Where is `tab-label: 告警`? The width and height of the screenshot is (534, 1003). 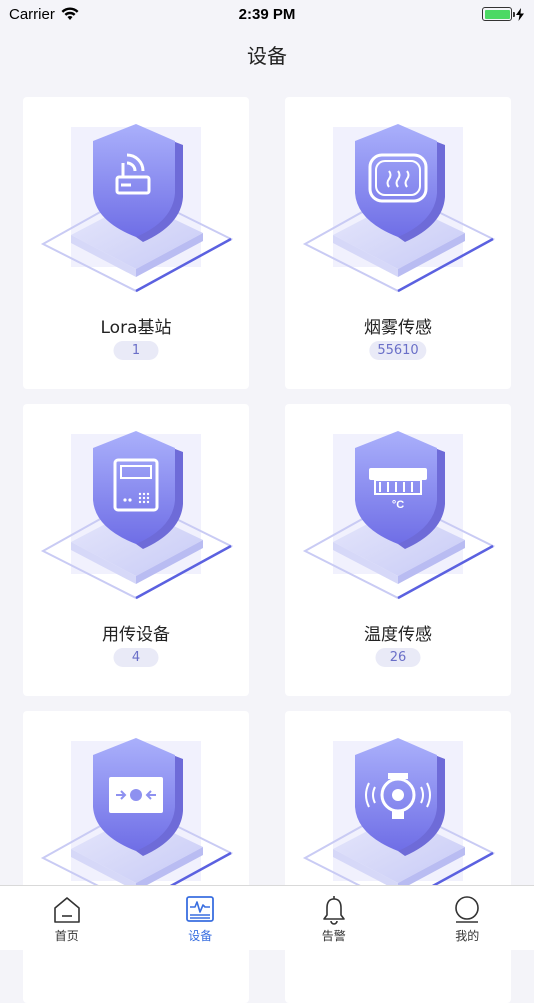 tab-label: 告警 is located at coordinates (334, 935).